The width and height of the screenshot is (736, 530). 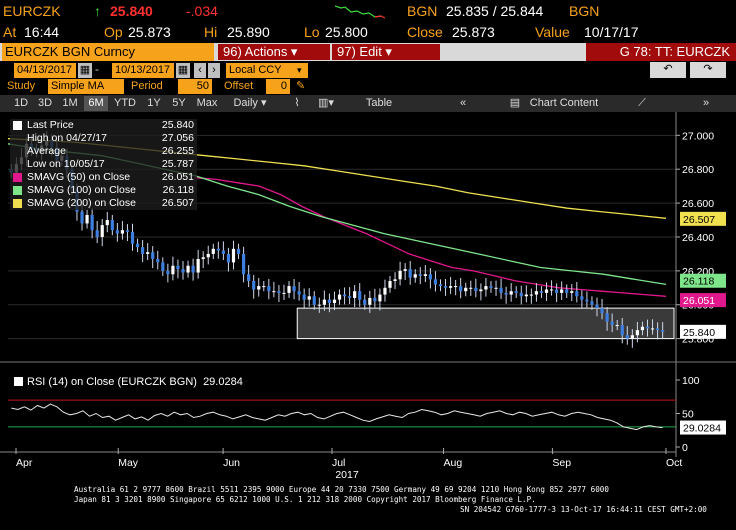 I want to click on legend-value: 26.507, so click(x=177, y=203).